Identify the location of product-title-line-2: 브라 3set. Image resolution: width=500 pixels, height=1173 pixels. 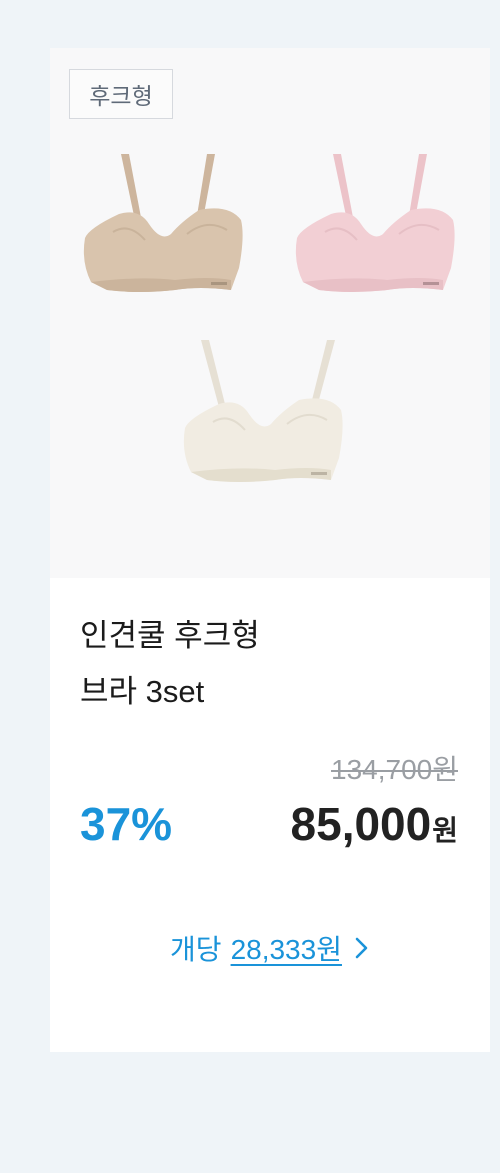
(142, 691).